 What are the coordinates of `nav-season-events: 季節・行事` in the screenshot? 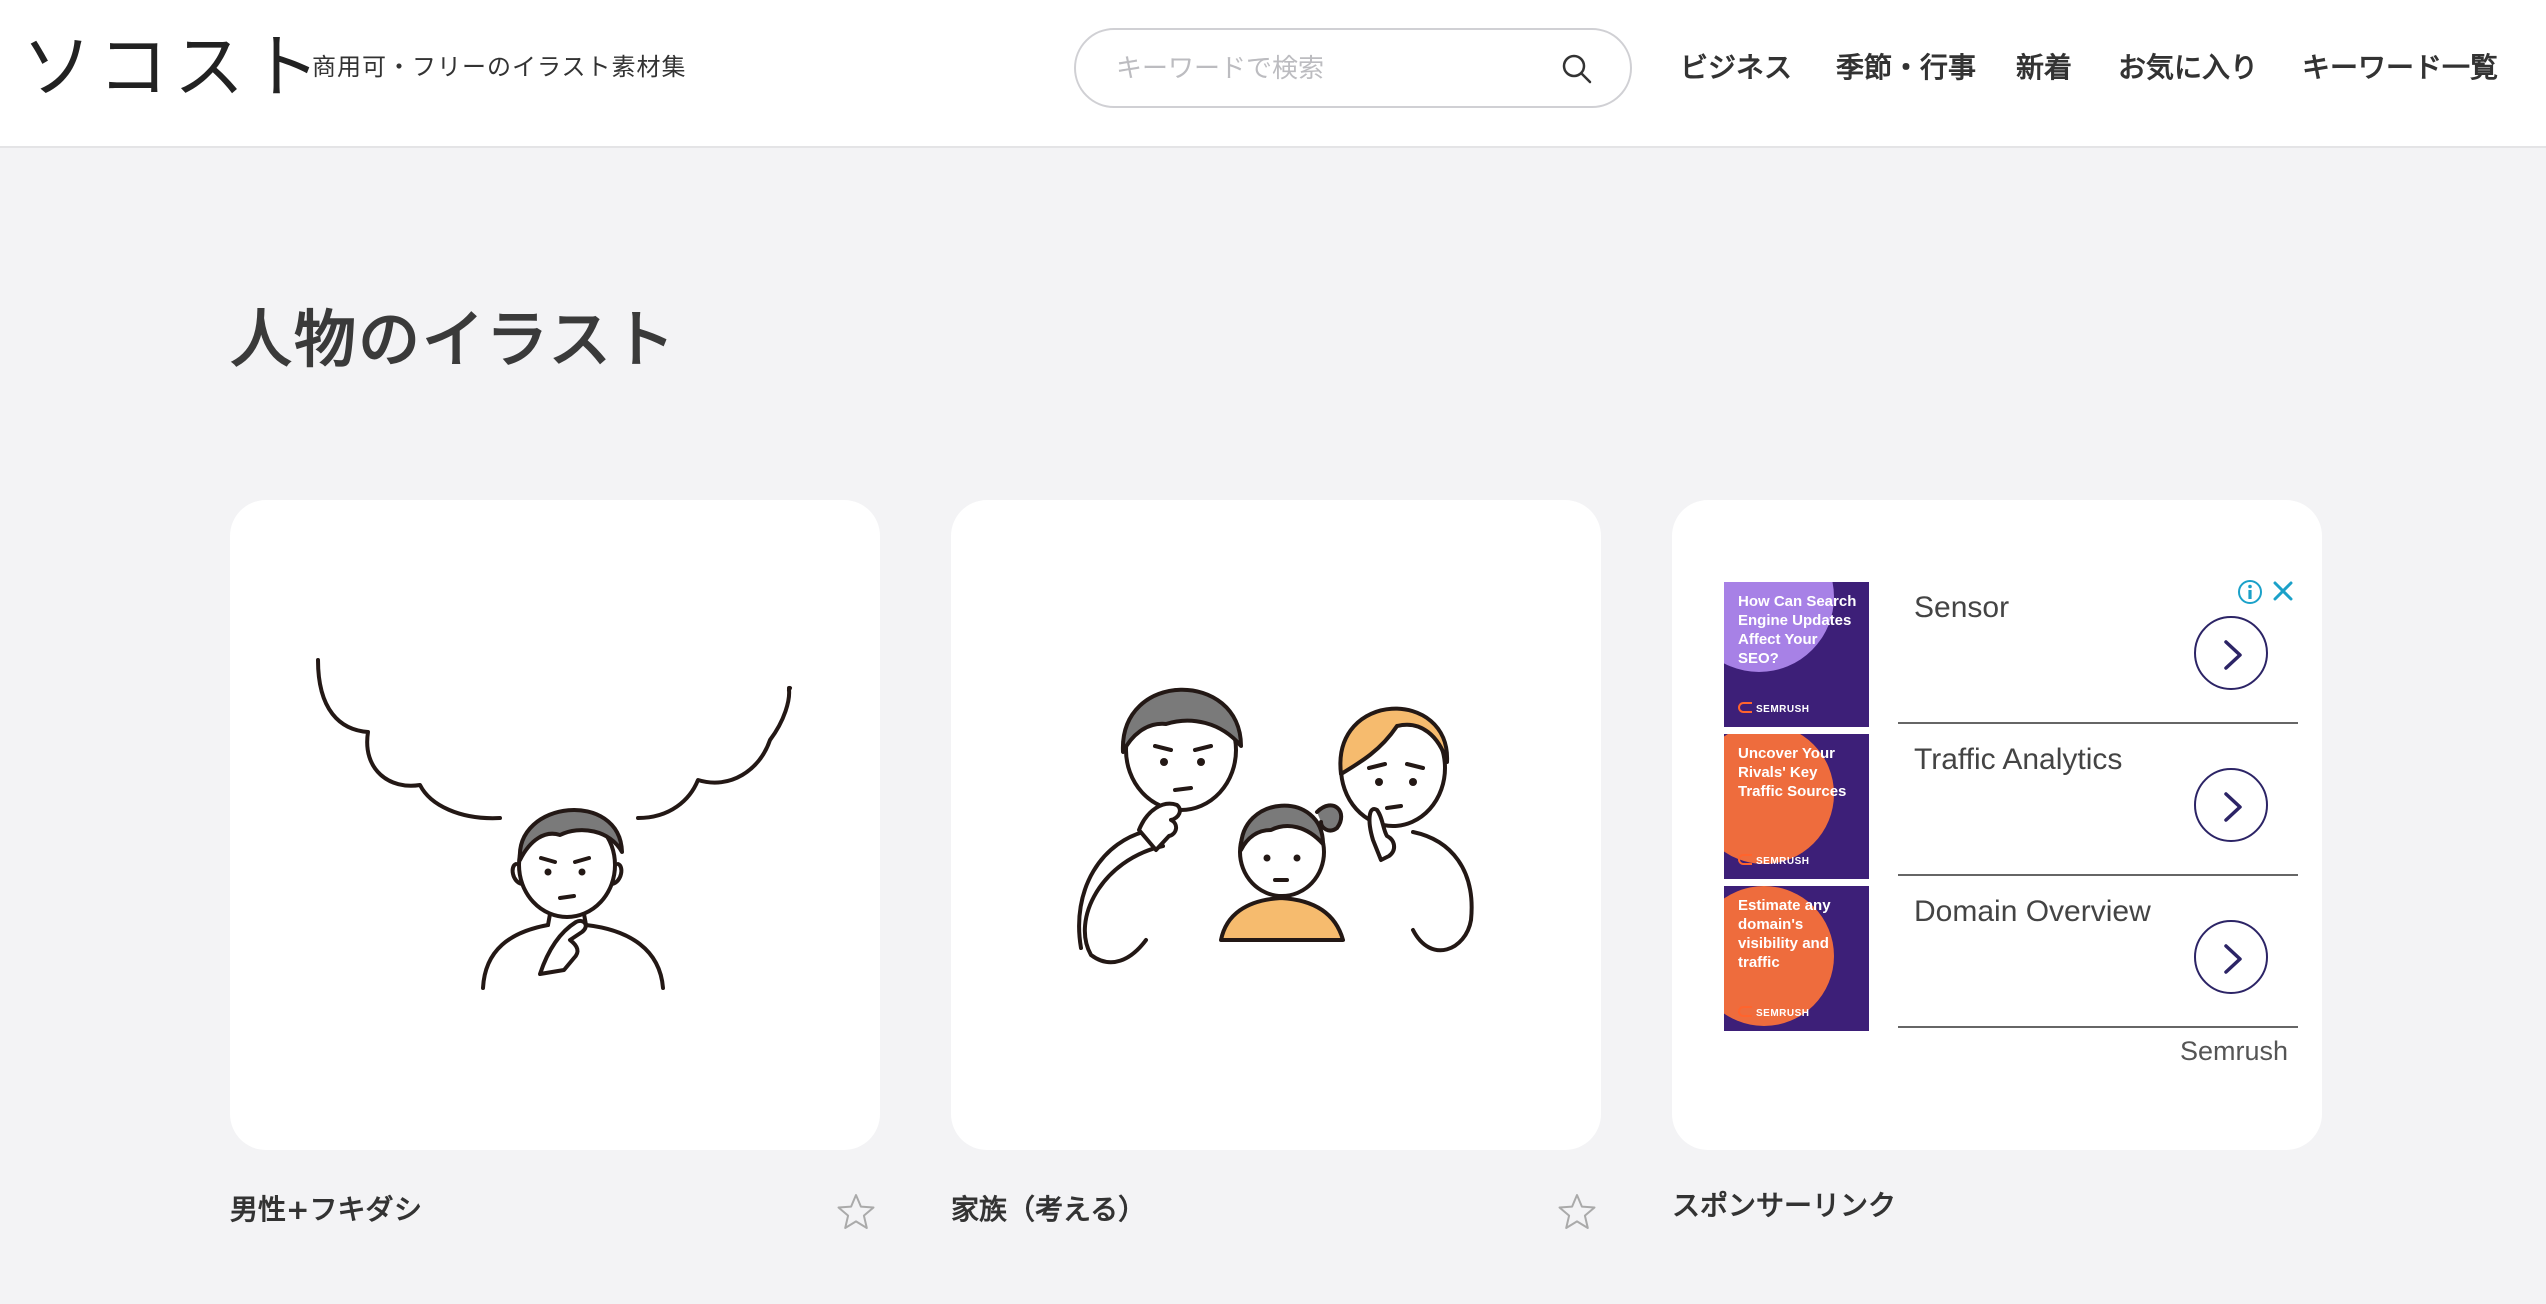 It's located at (1906, 68).